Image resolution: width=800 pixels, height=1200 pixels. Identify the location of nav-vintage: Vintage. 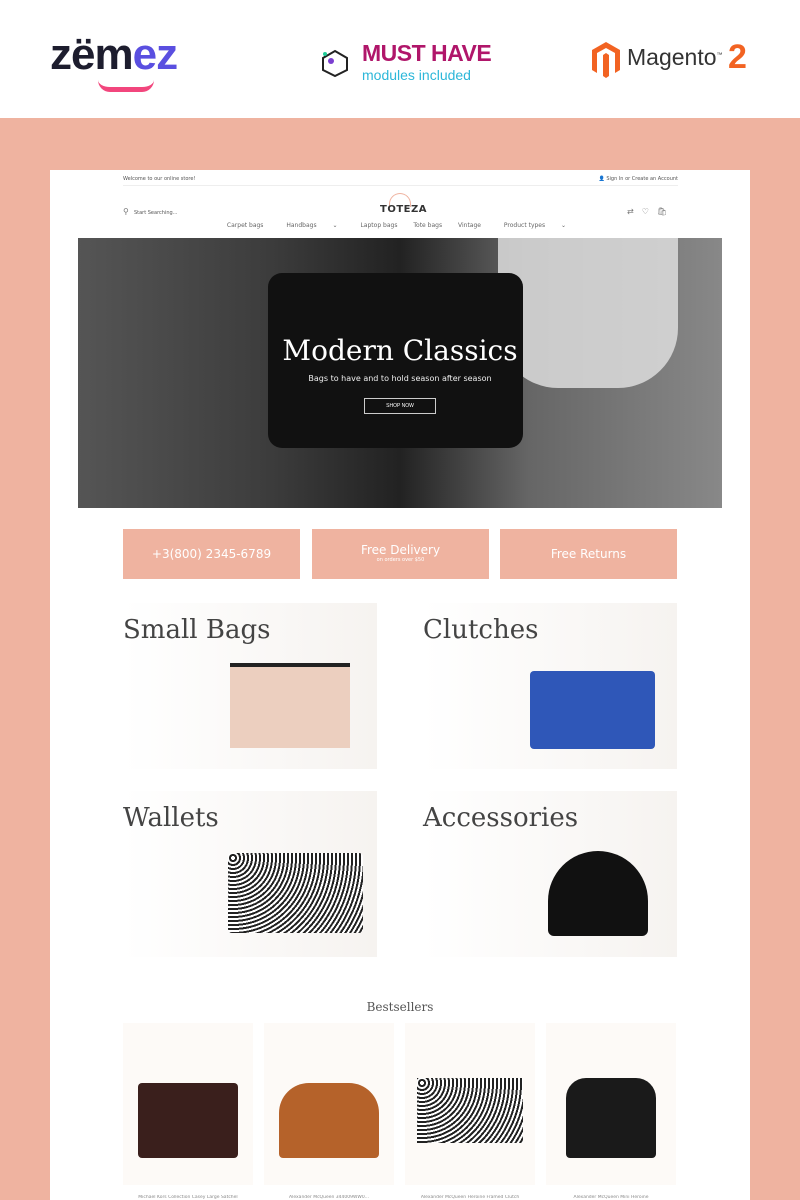
(469, 225).